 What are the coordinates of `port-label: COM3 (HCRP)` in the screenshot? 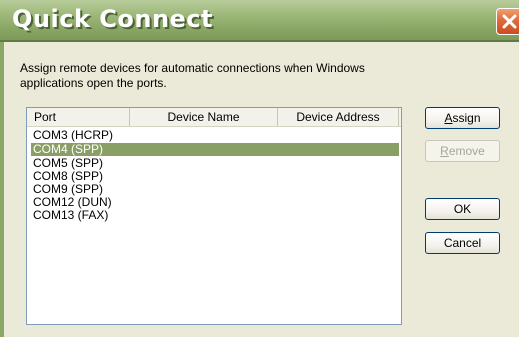 It's located at (73, 135).